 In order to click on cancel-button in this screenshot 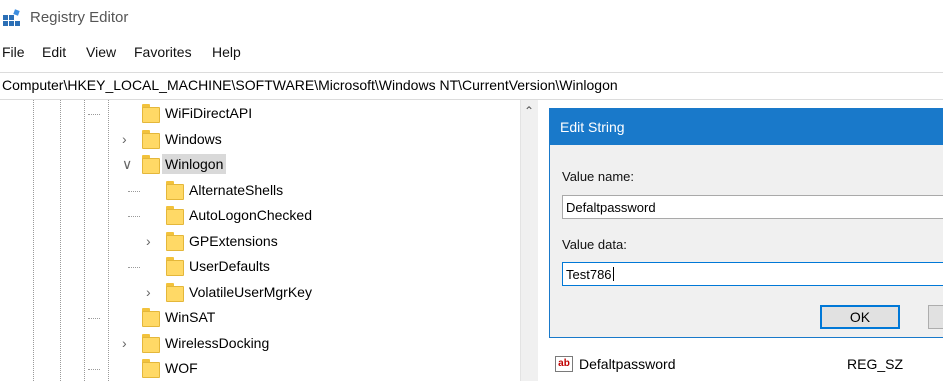, I will do `click(935, 317)`.